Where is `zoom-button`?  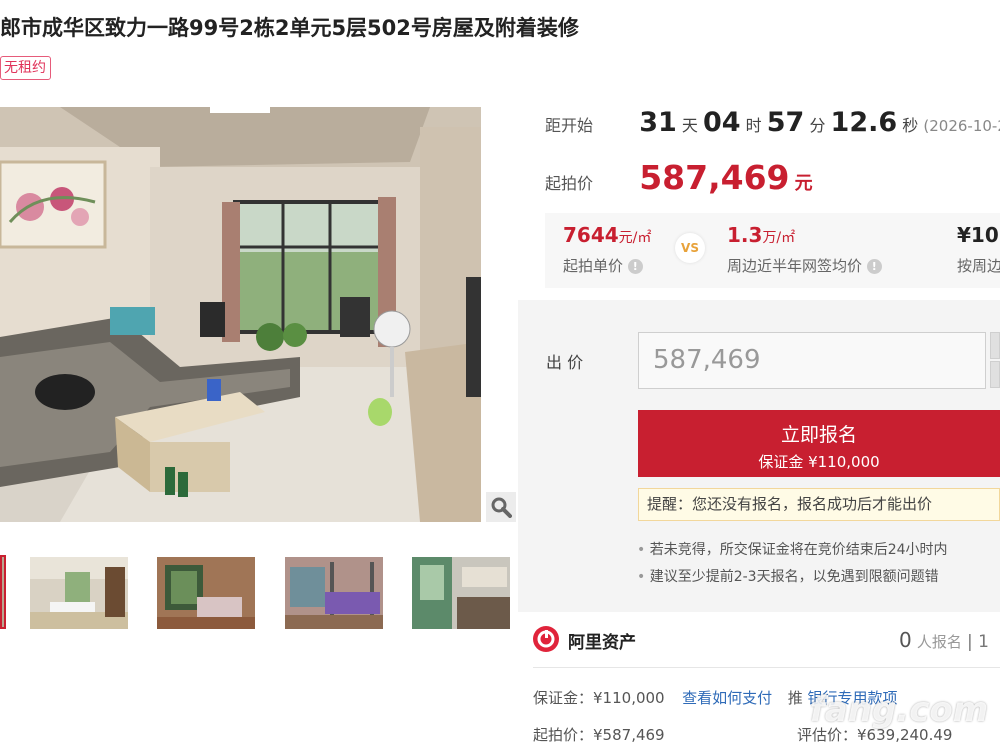 zoom-button is located at coordinates (501, 507).